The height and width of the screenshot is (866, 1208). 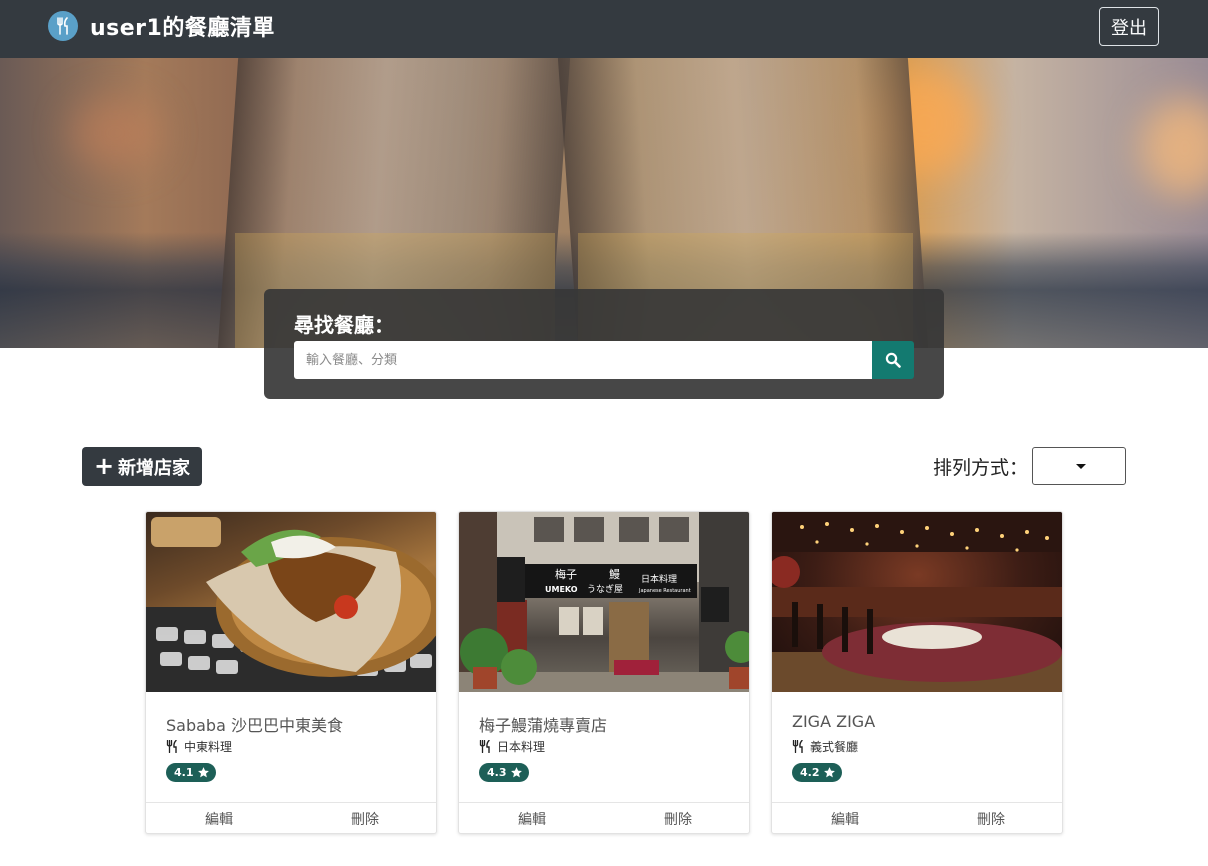 I want to click on add-restaurant-button: + 新增店家, so click(x=142, y=466).